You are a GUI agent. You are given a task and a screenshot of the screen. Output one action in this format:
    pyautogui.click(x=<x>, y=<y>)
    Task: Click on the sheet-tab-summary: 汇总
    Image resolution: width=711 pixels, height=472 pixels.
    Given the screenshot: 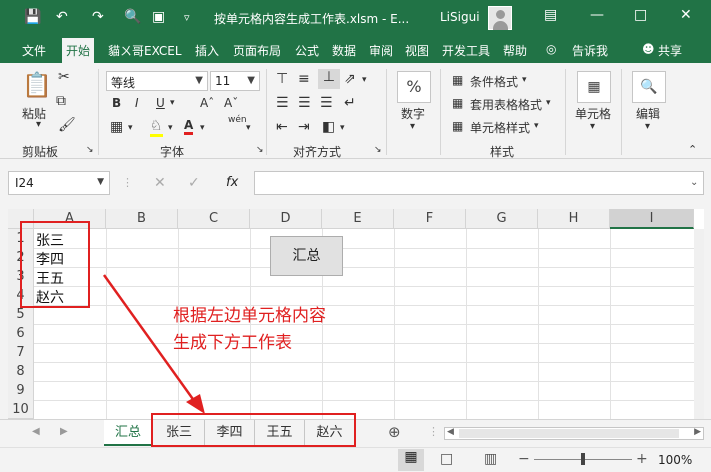 What is the action you would take?
    pyautogui.click(x=128, y=433)
    